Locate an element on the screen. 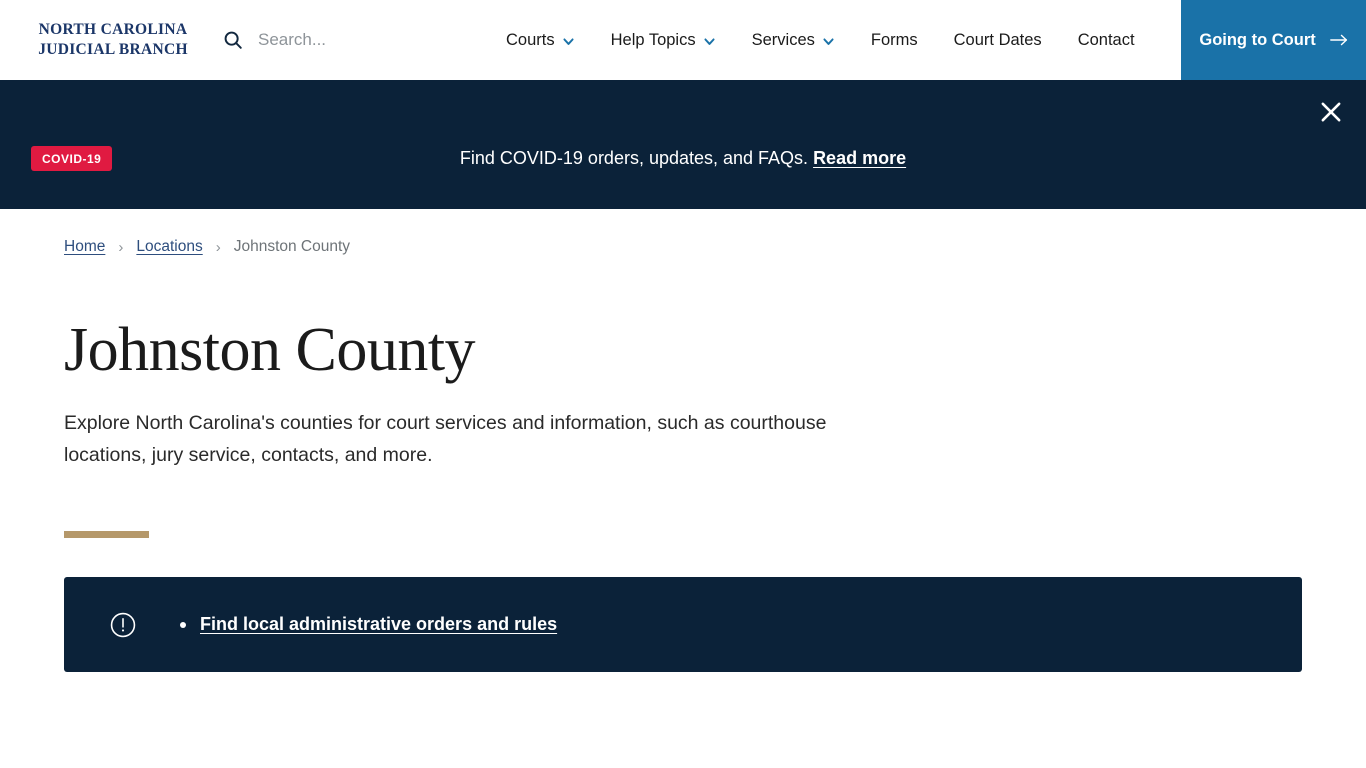 This screenshot has width=1366, height=768. nav-item-services: Services is located at coordinates (793, 40).